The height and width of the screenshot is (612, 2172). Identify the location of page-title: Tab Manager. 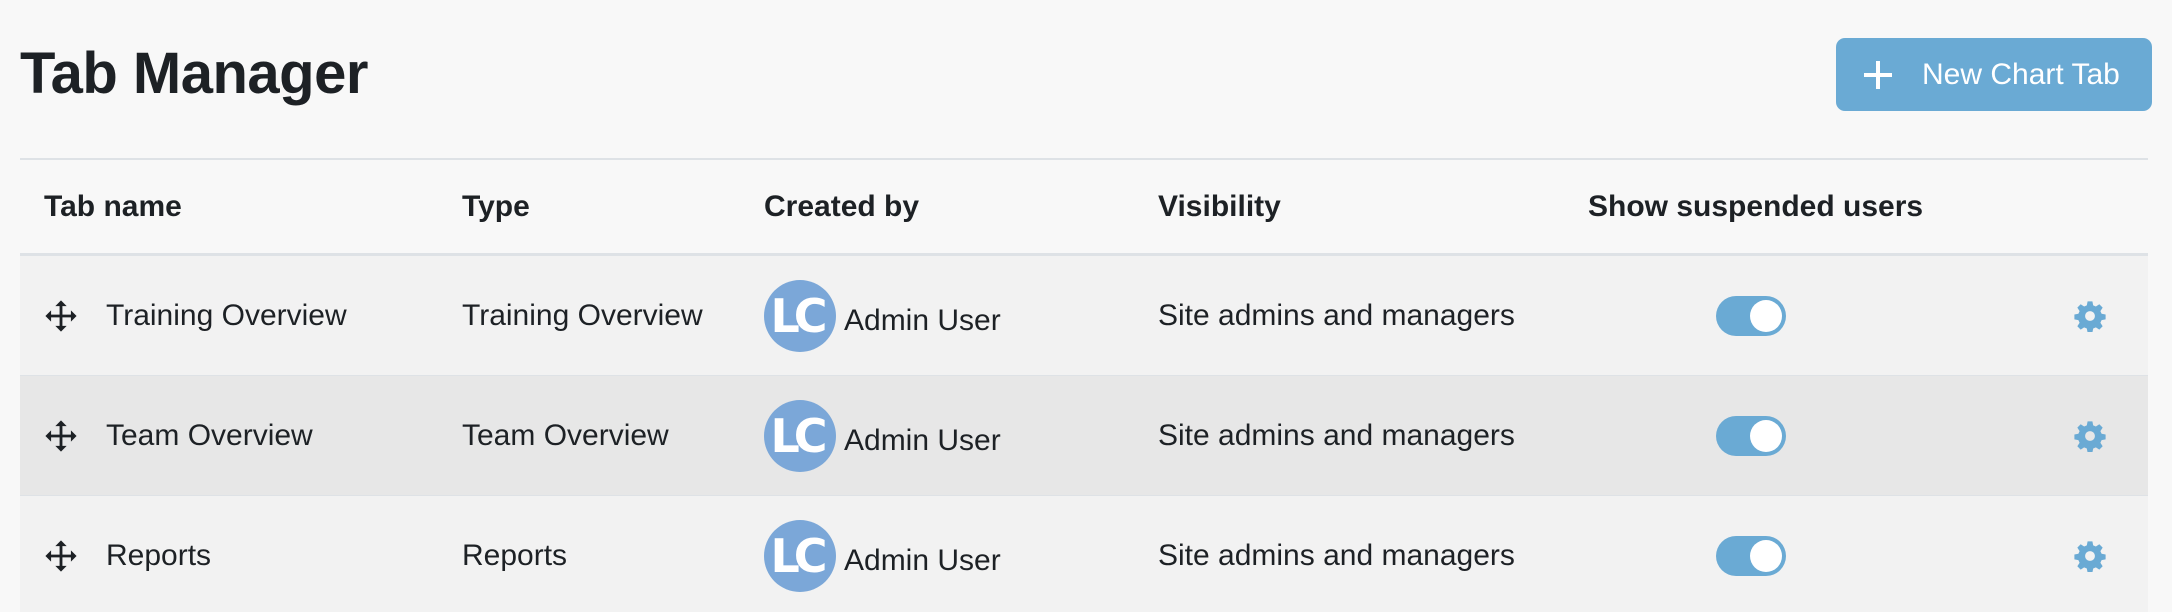
(194, 73).